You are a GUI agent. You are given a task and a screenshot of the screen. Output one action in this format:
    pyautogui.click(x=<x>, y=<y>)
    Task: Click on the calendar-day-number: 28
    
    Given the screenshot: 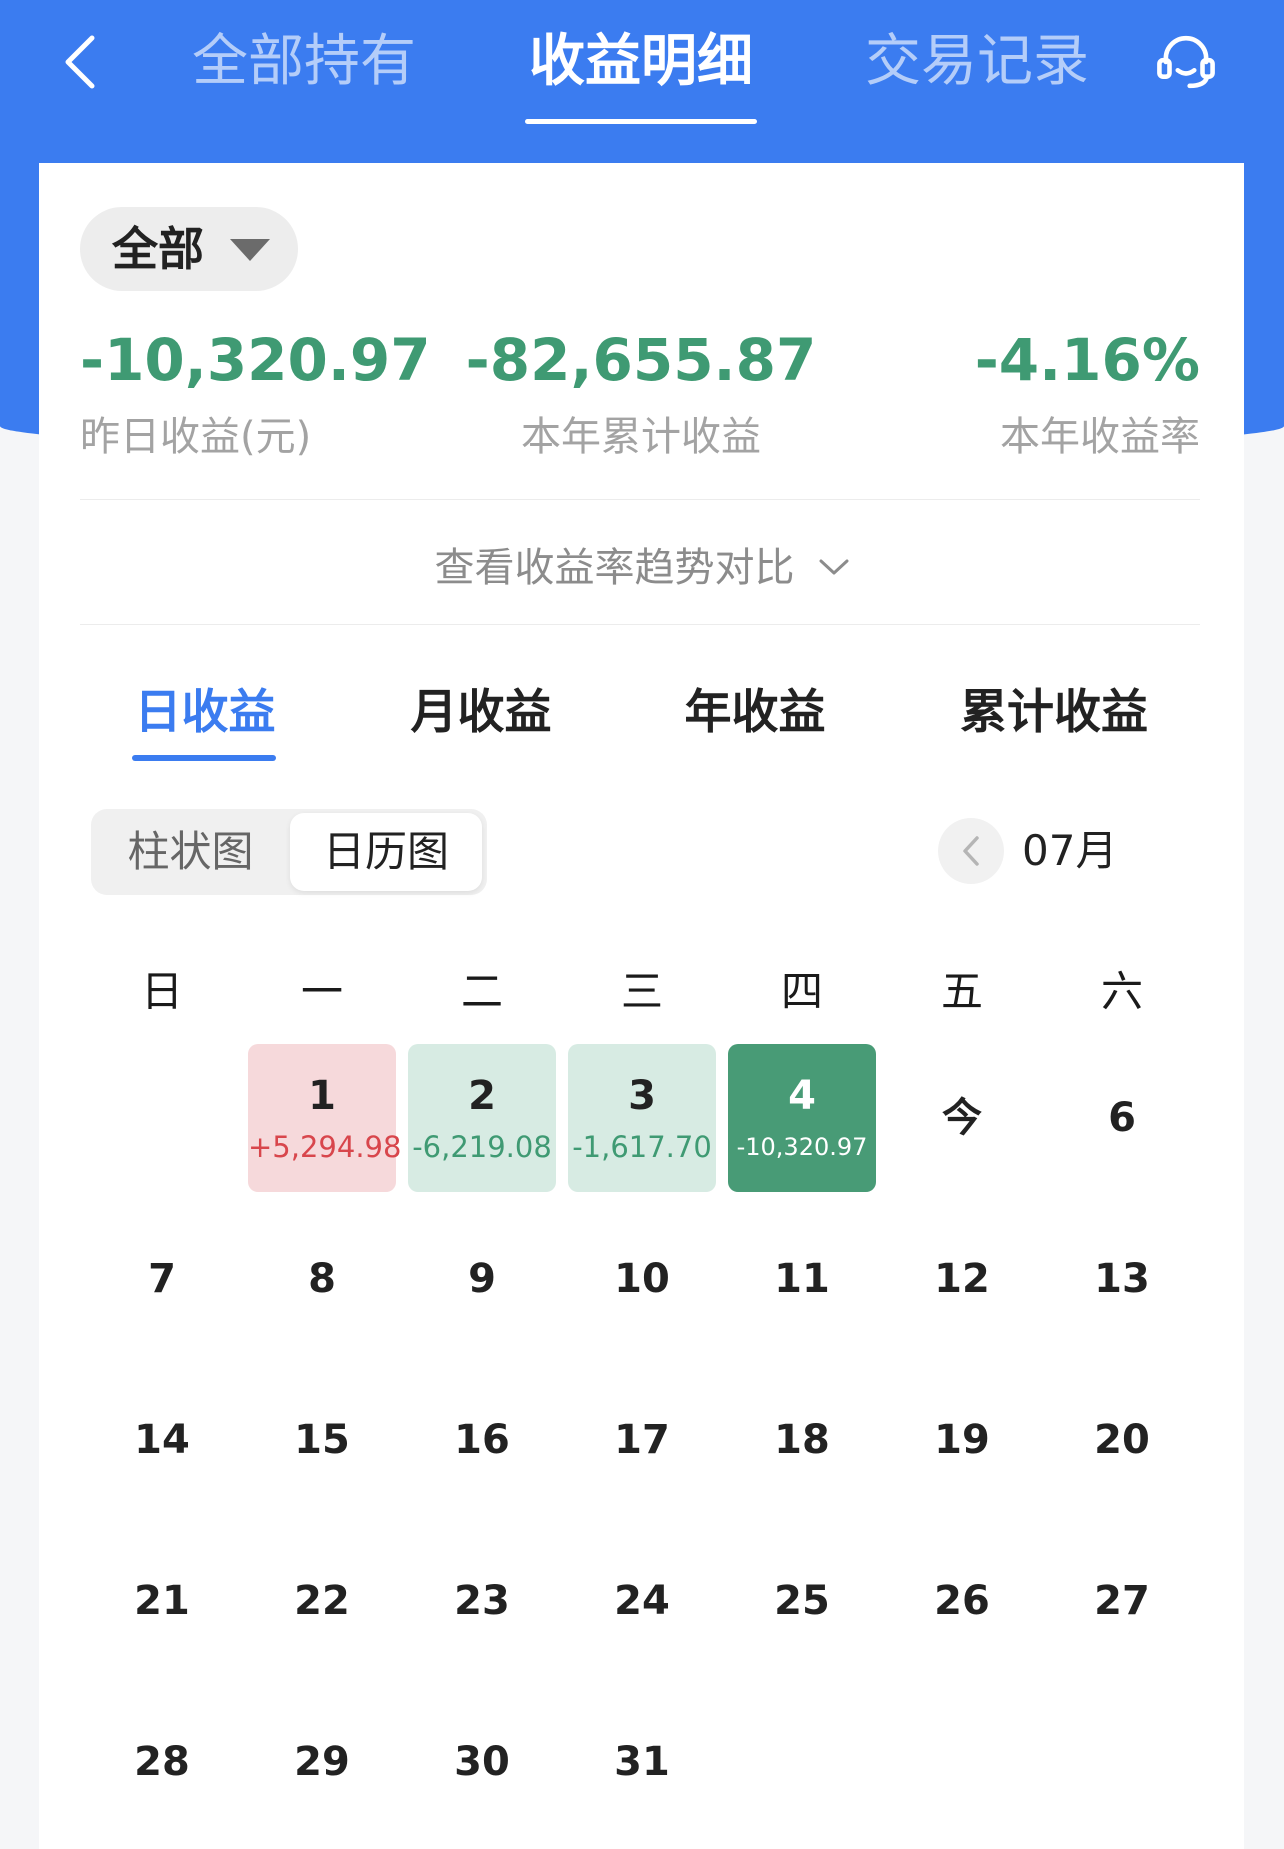 What is the action you would take?
    pyautogui.click(x=162, y=1762)
    